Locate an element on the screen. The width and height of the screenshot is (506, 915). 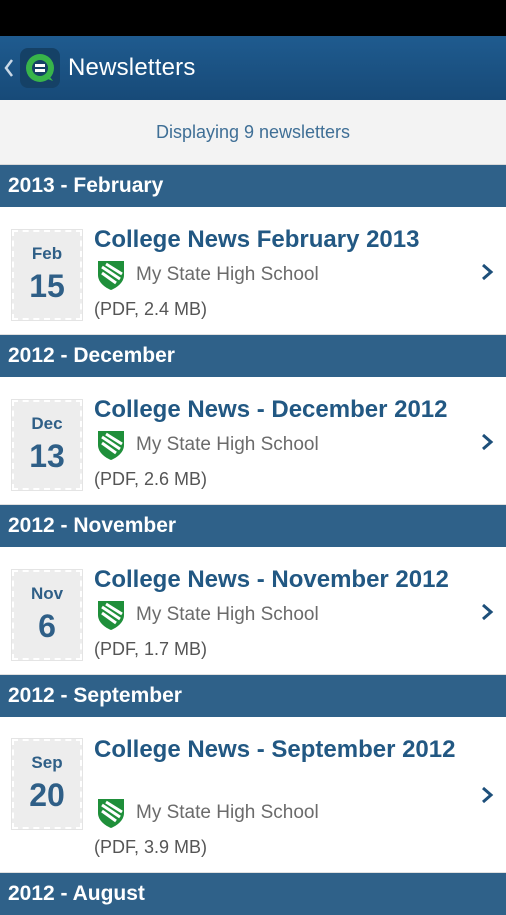
date-badge: Dec 13 is located at coordinates (47, 445).